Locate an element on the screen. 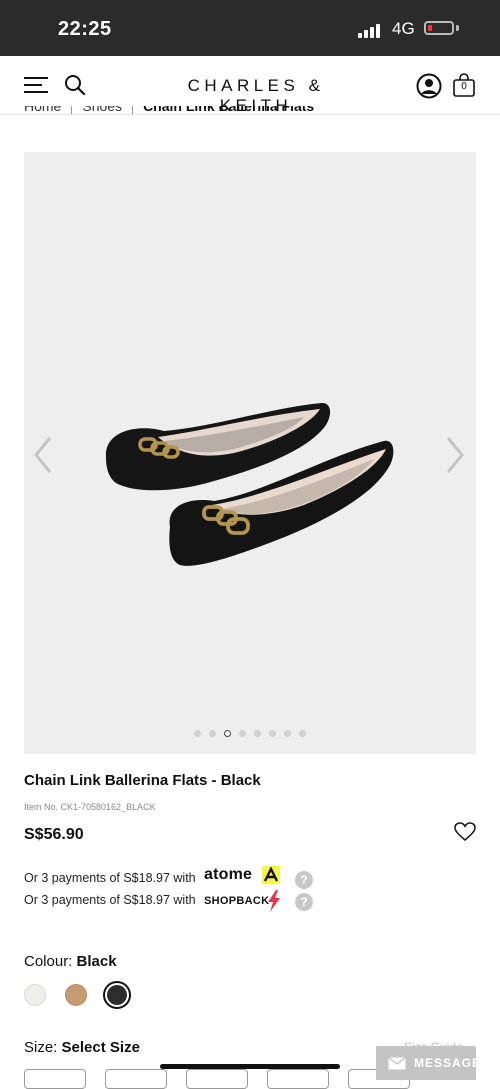 The width and height of the screenshot is (500, 1089). bag-button: 0 is located at coordinates (464, 85).